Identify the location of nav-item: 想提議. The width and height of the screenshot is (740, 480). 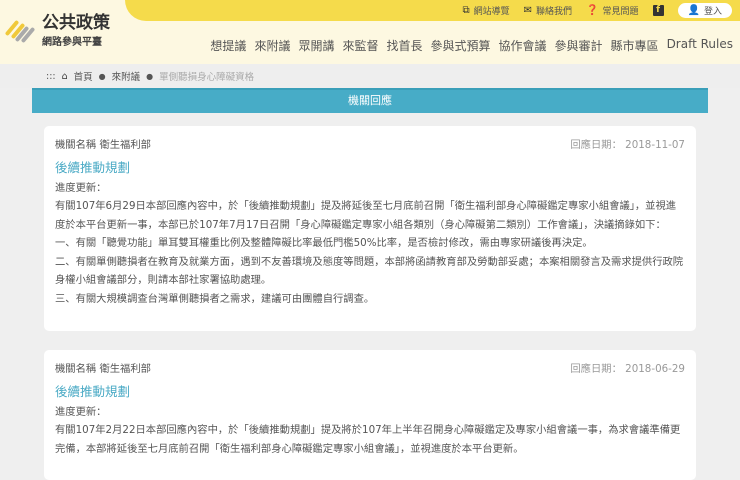
(228, 45).